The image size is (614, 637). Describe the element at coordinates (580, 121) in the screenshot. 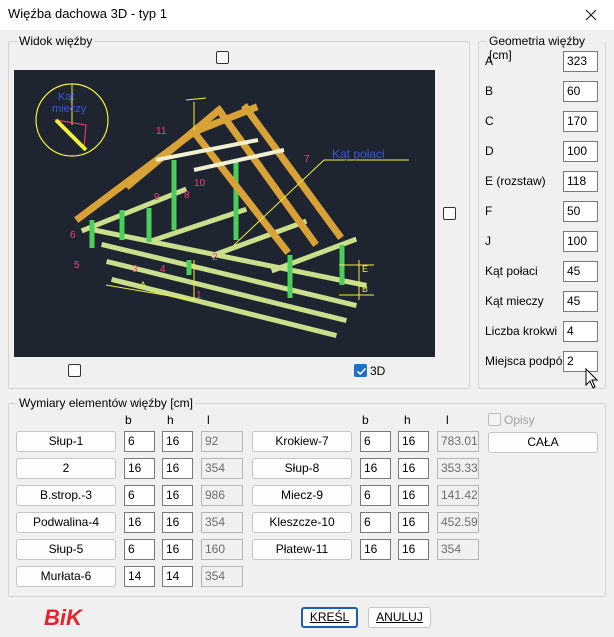

I see `geometry-input-2: 170` at that location.